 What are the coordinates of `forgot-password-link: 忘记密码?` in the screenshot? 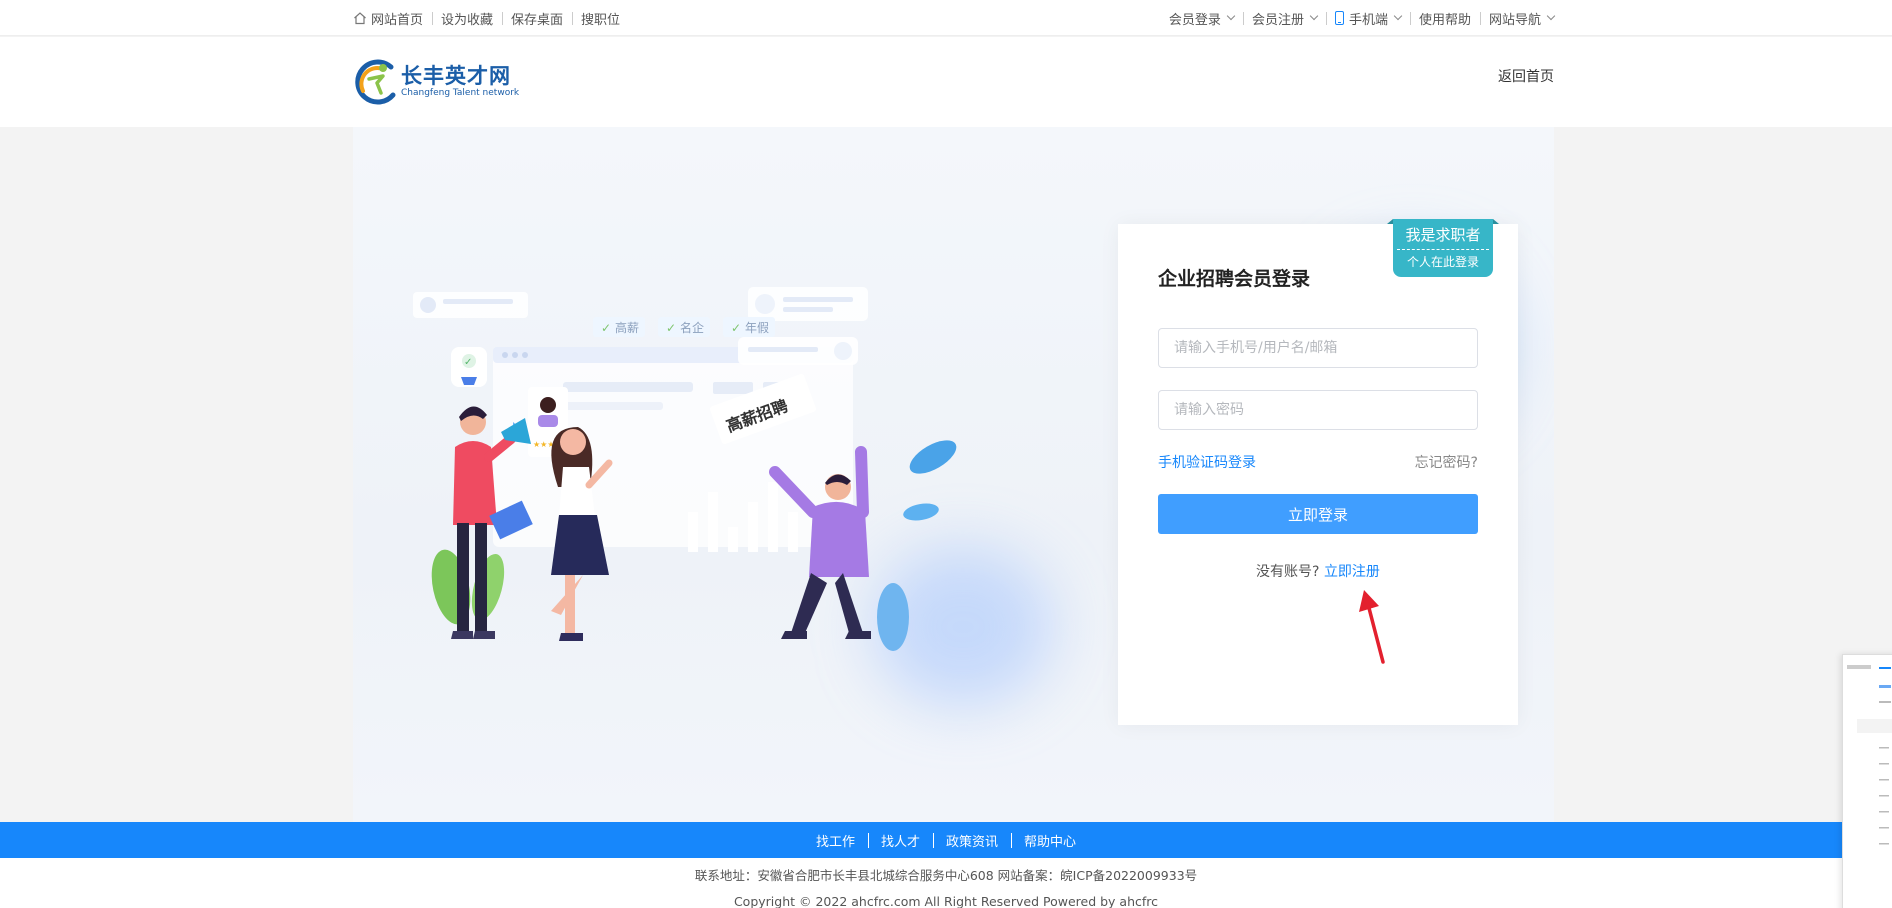 It's located at (1446, 462).